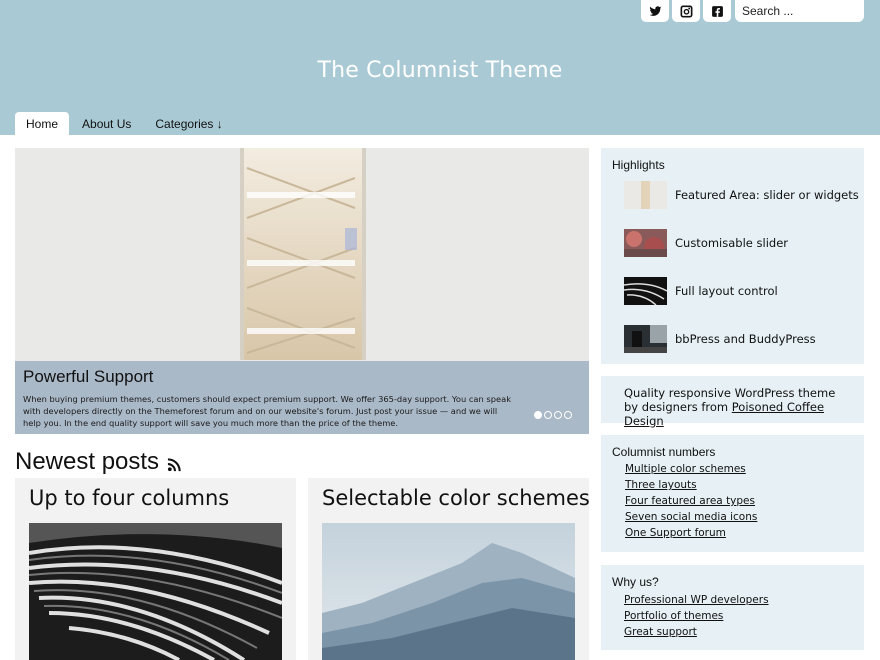 The image size is (880, 660). I want to click on numbers-link: Four featured area types, so click(690, 501).